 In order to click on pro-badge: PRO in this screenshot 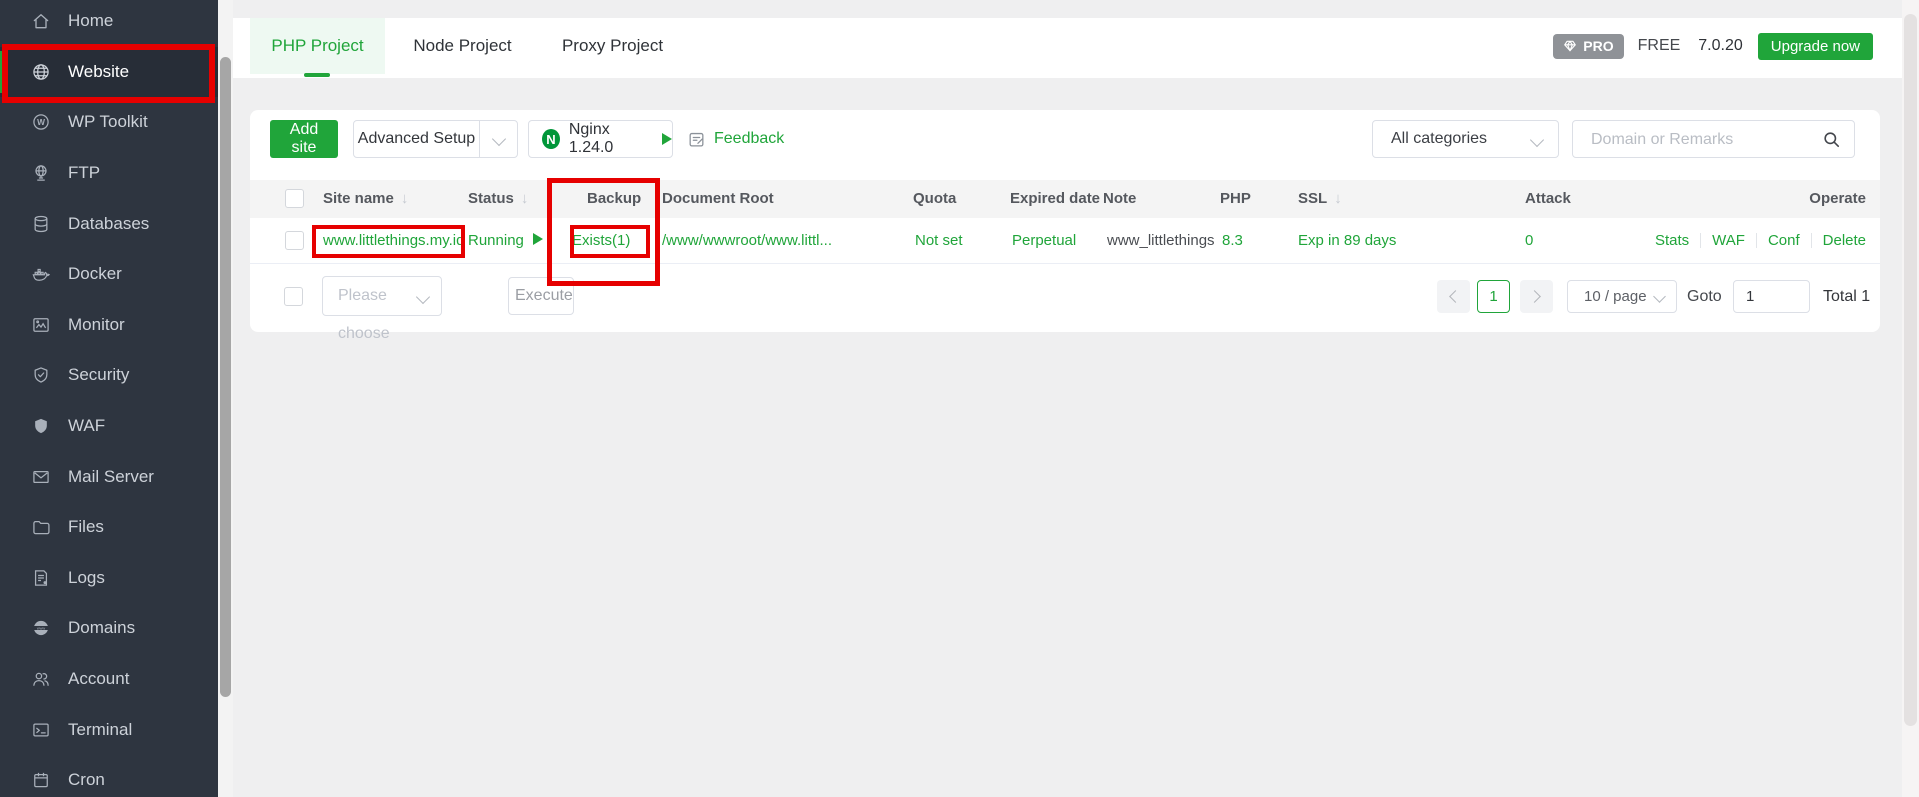, I will do `click(1588, 46)`.